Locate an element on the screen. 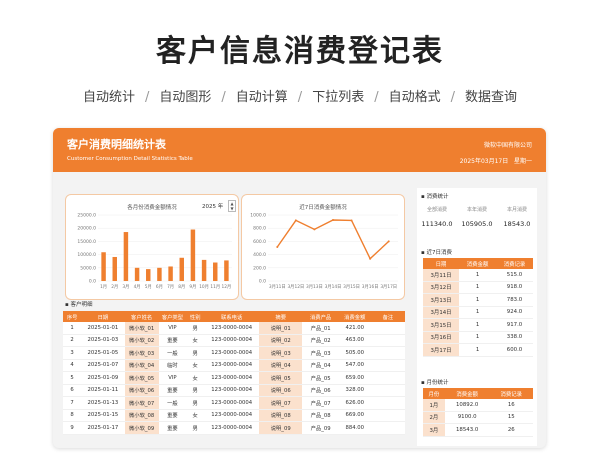 The height and width of the screenshot is (460, 600). table-cell: 2025-01-07 is located at coordinates (103, 365).